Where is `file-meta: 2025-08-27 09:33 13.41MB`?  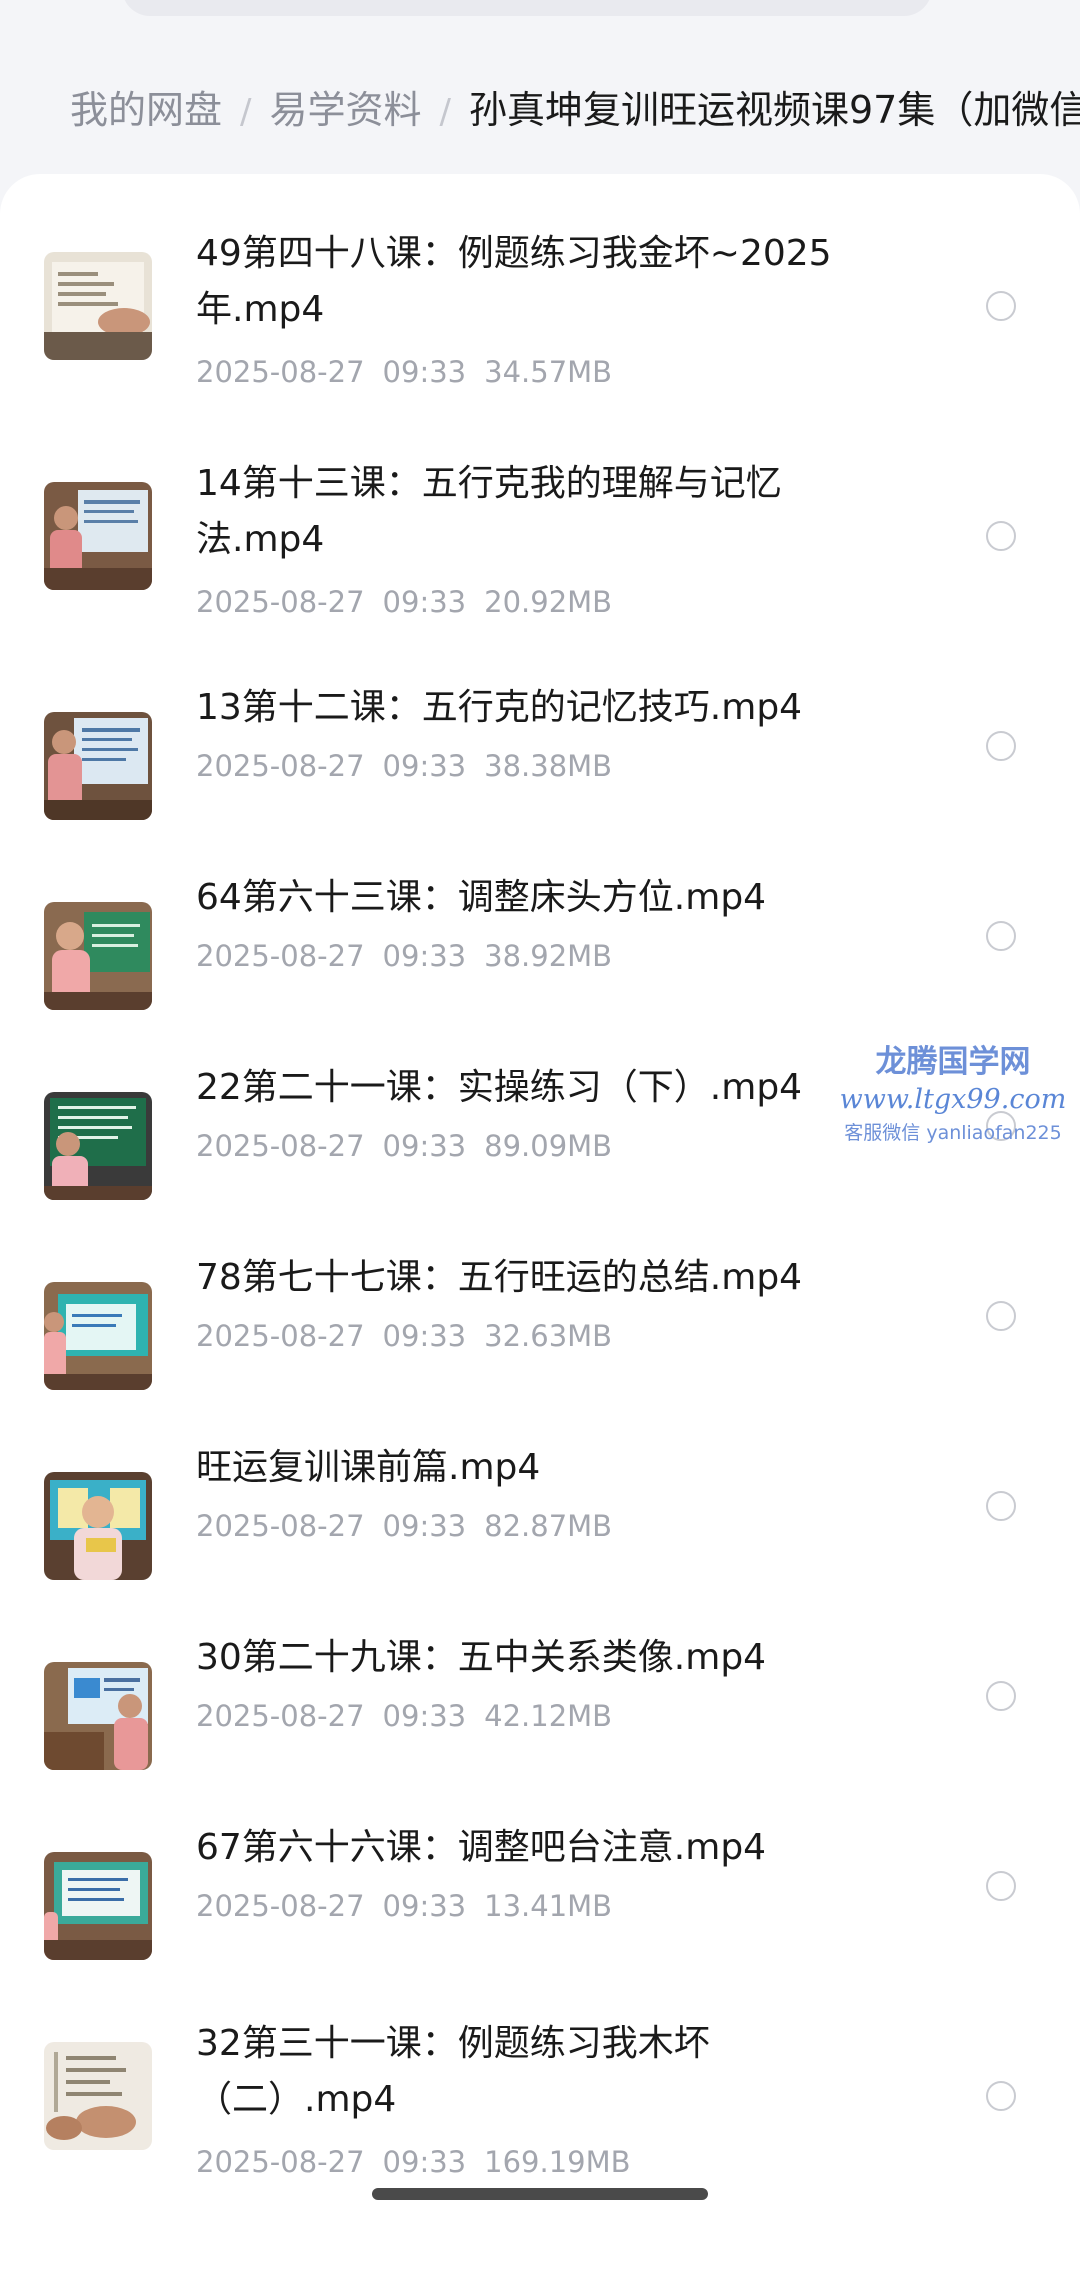 file-meta: 2025-08-27 09:33 13.41MB is located at coordinates (404, 1906).